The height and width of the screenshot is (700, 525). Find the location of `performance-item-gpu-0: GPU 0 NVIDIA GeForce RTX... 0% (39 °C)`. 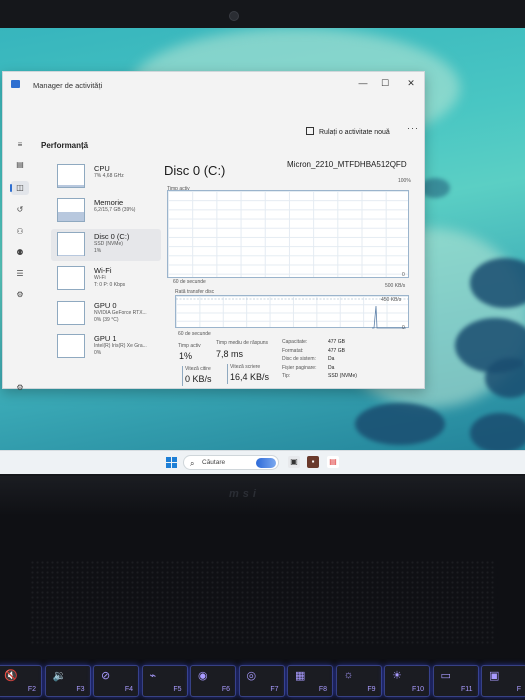

performance-item-gpu-0: GPU 0 NVIDIA GeForce RTX... 0% (39 °C) is located at coordinates (106, 314).